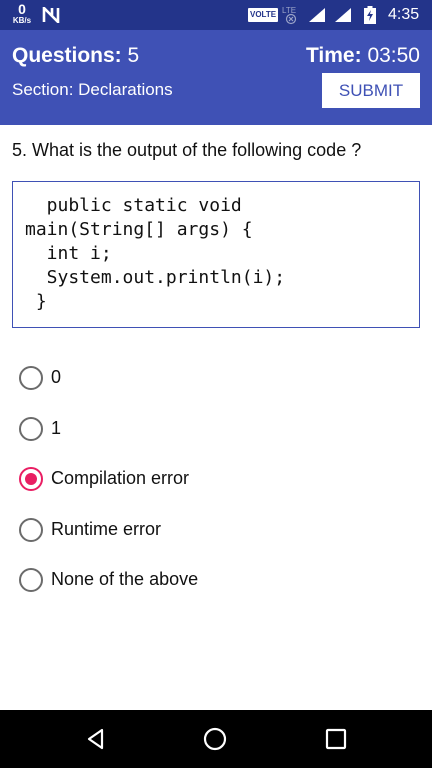 The height and width of the screenshot is (768, 432). I want to click on option-compilation-error: Compilation error, so click(216, 478).